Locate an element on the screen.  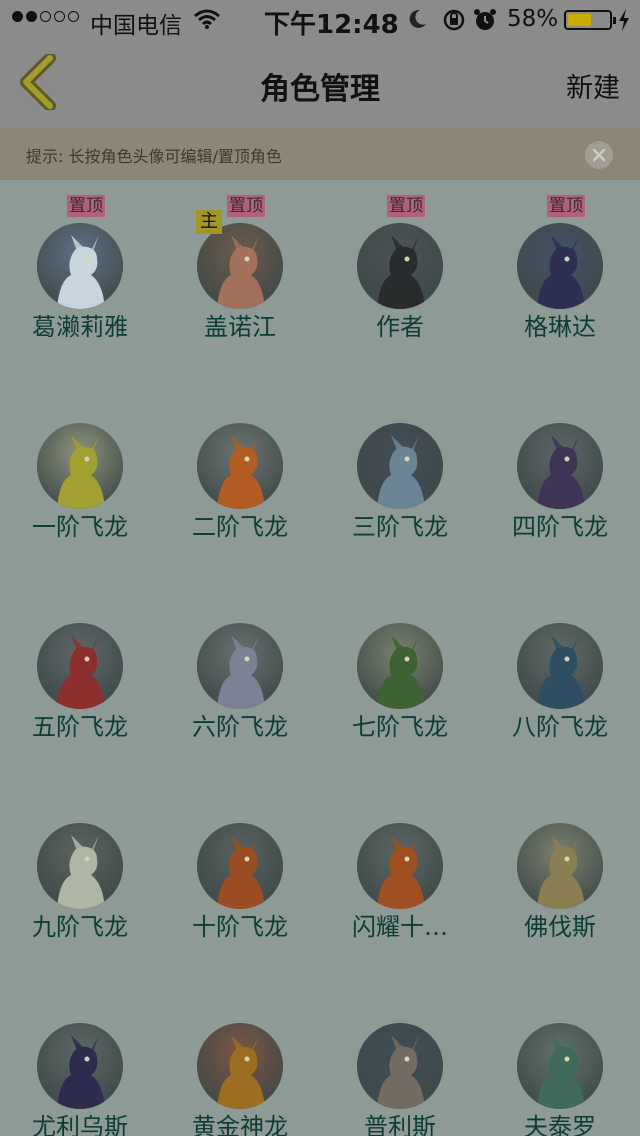
close-icon is located at coordinates (599, 155).